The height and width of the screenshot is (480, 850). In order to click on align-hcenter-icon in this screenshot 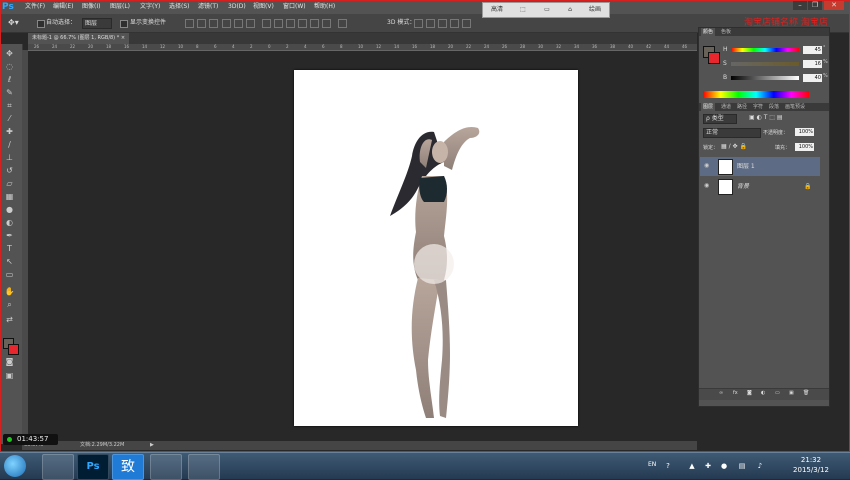, I will do `click(238, 23)`.